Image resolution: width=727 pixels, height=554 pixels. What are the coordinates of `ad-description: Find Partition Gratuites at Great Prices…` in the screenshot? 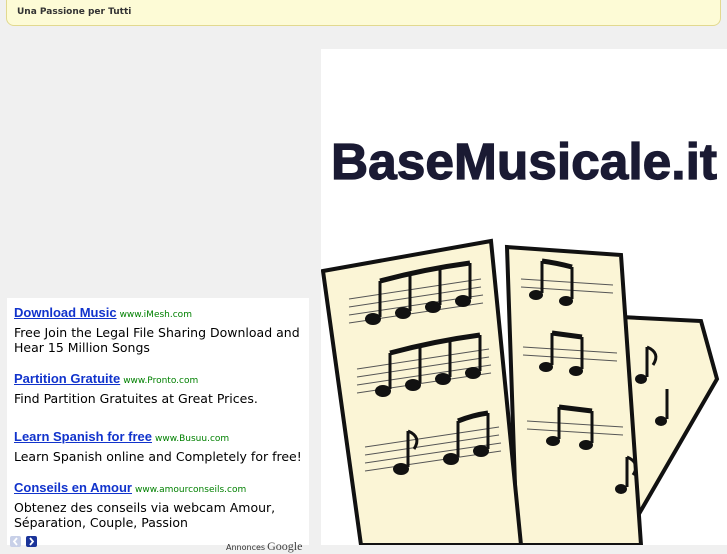 It's located at (136, 398).